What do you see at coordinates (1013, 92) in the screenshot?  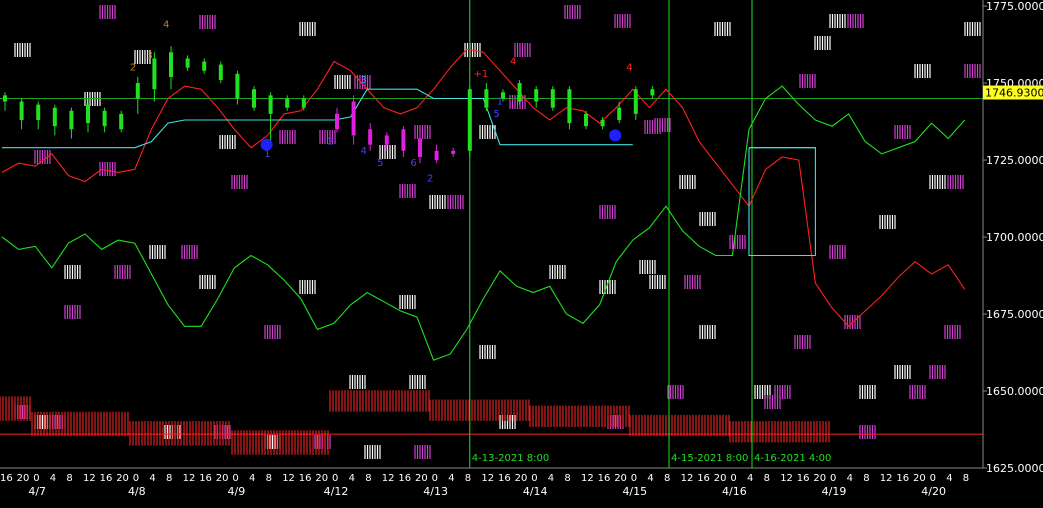 I see `price-badge: 1746.93000` at bounding box center [1013, 92].